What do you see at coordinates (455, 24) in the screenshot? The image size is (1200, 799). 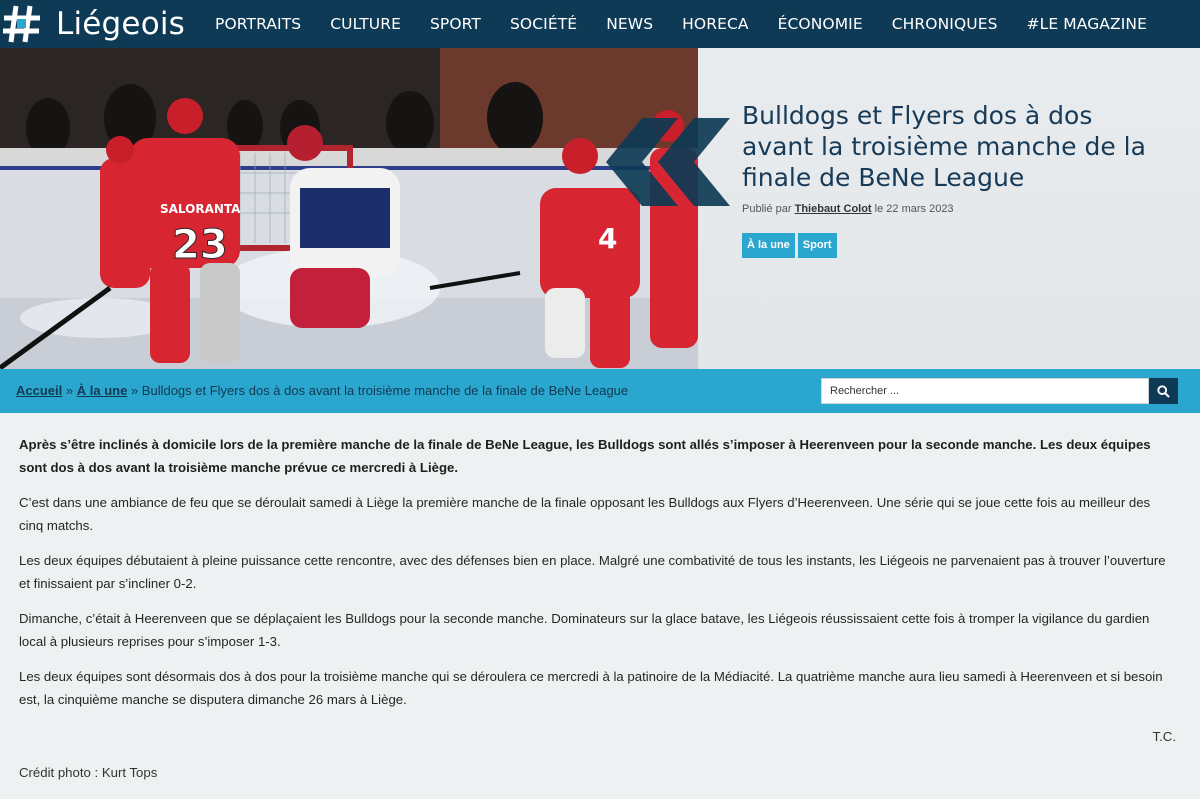 I see `nav-sport: SPORT` at bounding box center [455, 24].